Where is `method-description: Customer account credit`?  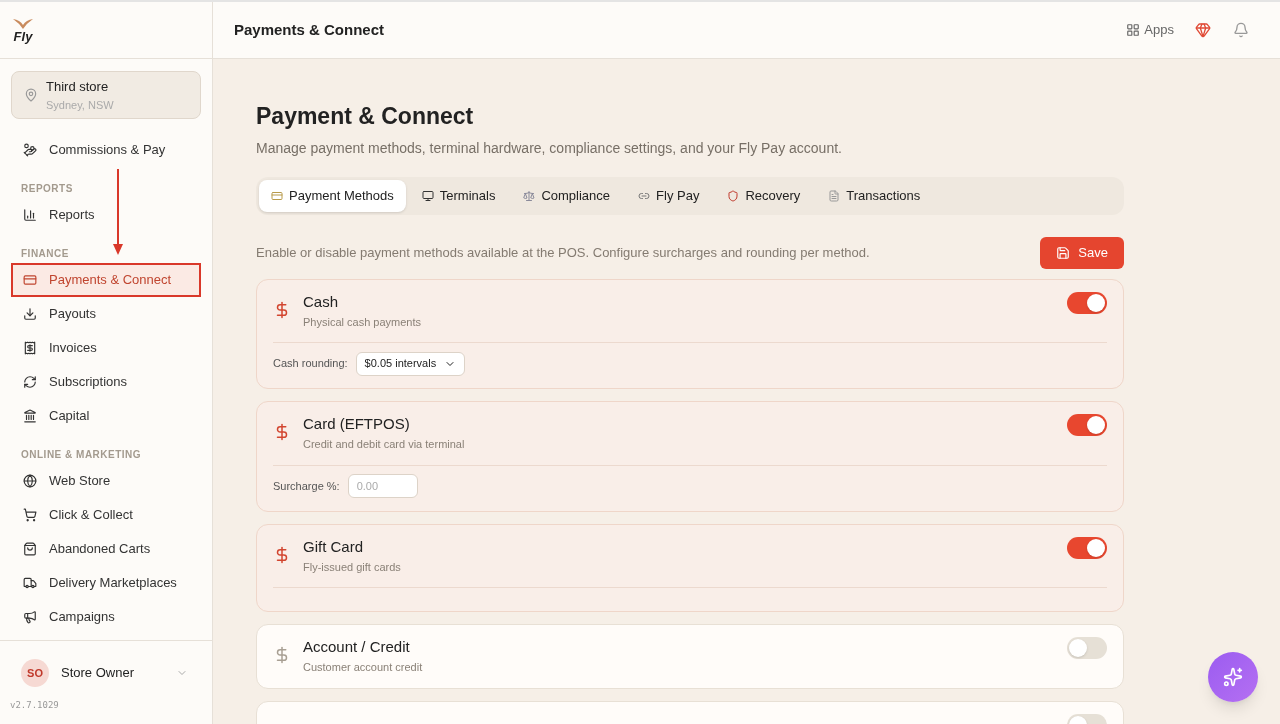 method-description: Customer account credit is located at coordinates (363, 667).